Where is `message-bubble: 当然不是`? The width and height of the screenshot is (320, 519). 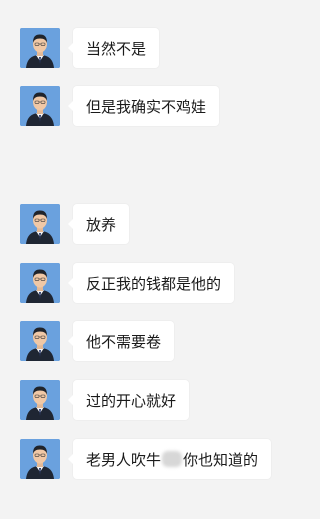 message-bubble: 当然不是 is located at coordinates (113, 48).